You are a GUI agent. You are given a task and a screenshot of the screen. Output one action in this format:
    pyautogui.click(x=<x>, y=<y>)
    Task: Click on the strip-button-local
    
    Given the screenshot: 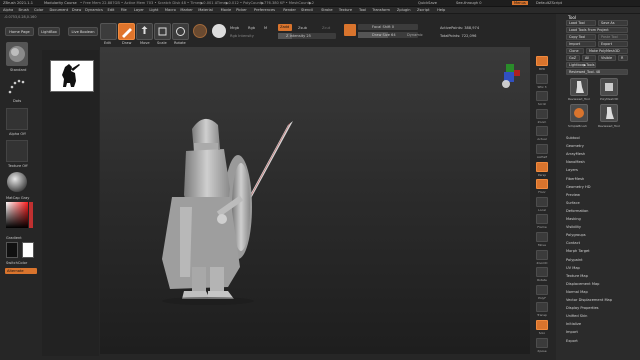 What is the action you would take?
    pyautogui.click(x=542, y=201)
    